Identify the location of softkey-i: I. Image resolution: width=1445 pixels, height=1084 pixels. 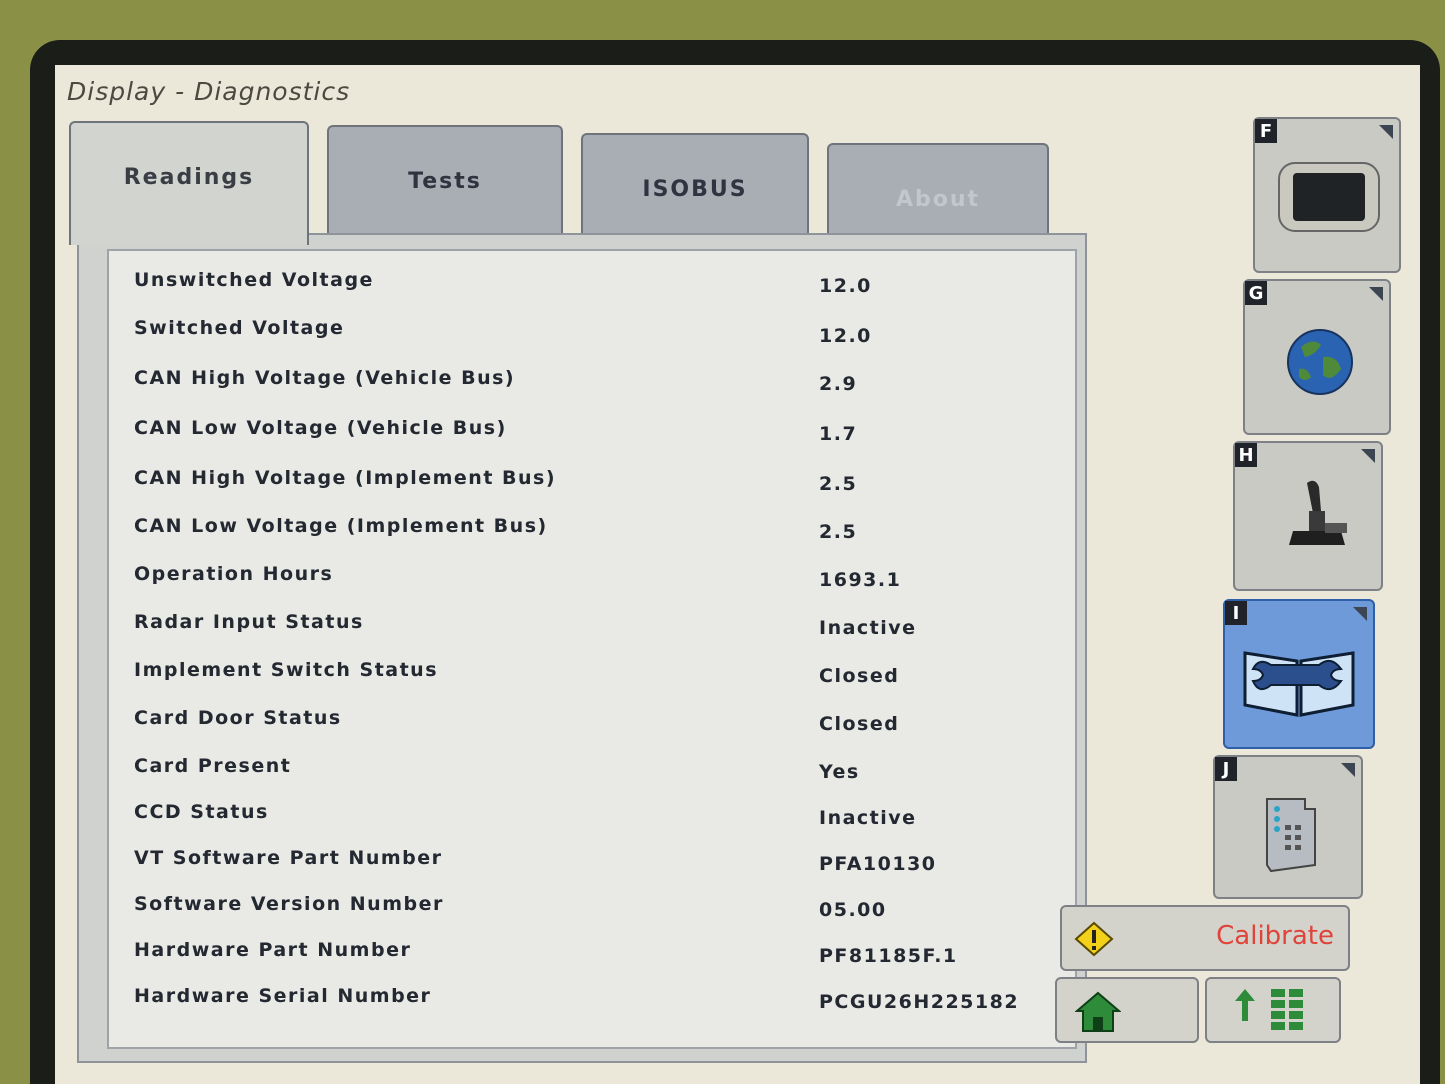
(1299, 674).